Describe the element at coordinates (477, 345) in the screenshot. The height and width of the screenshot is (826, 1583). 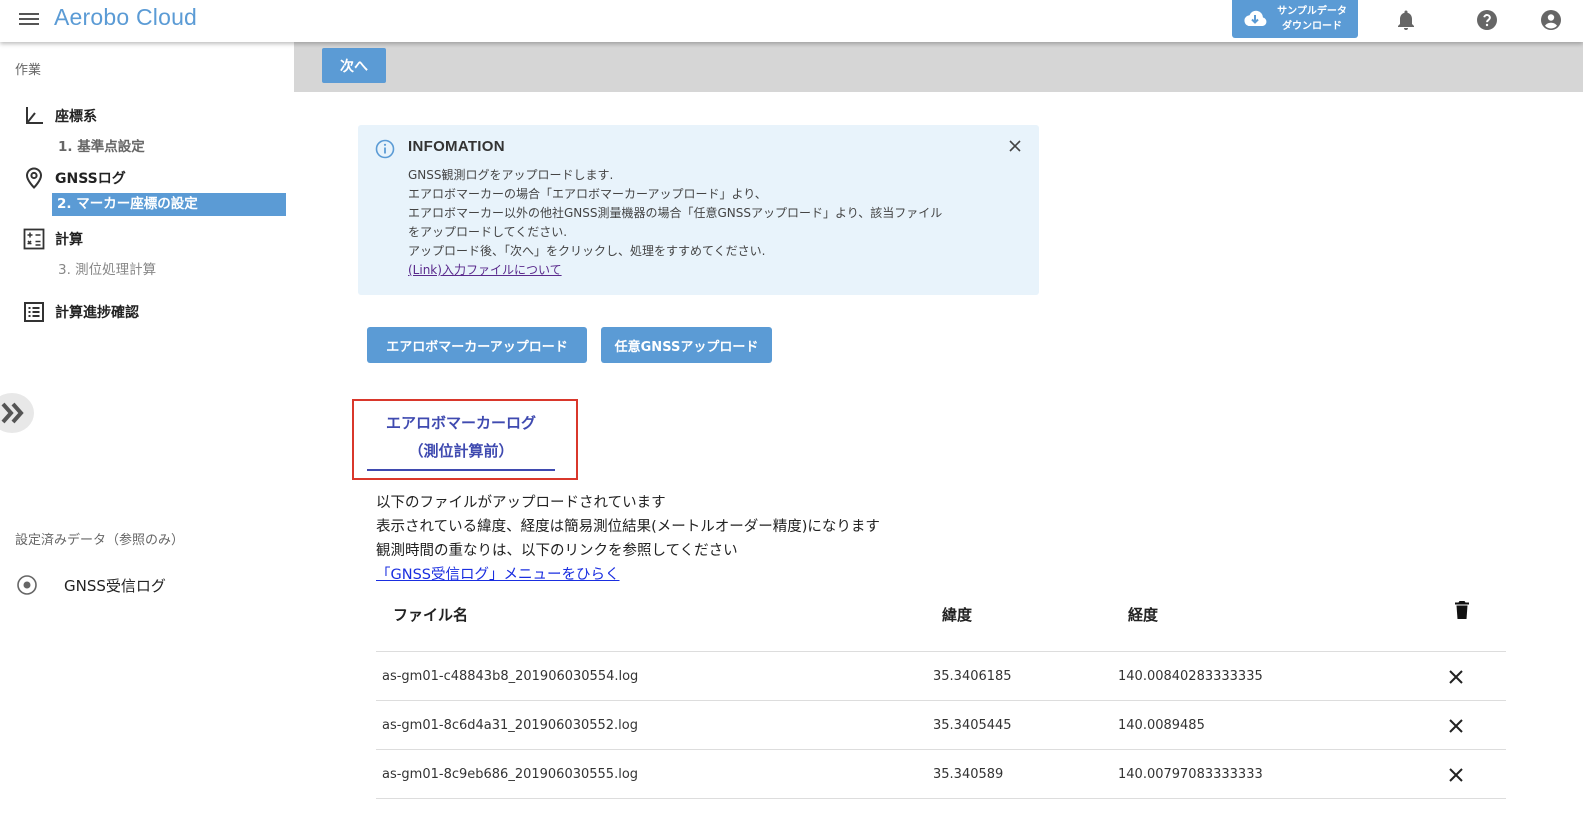
I see `aerobo-marker-upload-button: エアロボマーカーアップロード` at that location.